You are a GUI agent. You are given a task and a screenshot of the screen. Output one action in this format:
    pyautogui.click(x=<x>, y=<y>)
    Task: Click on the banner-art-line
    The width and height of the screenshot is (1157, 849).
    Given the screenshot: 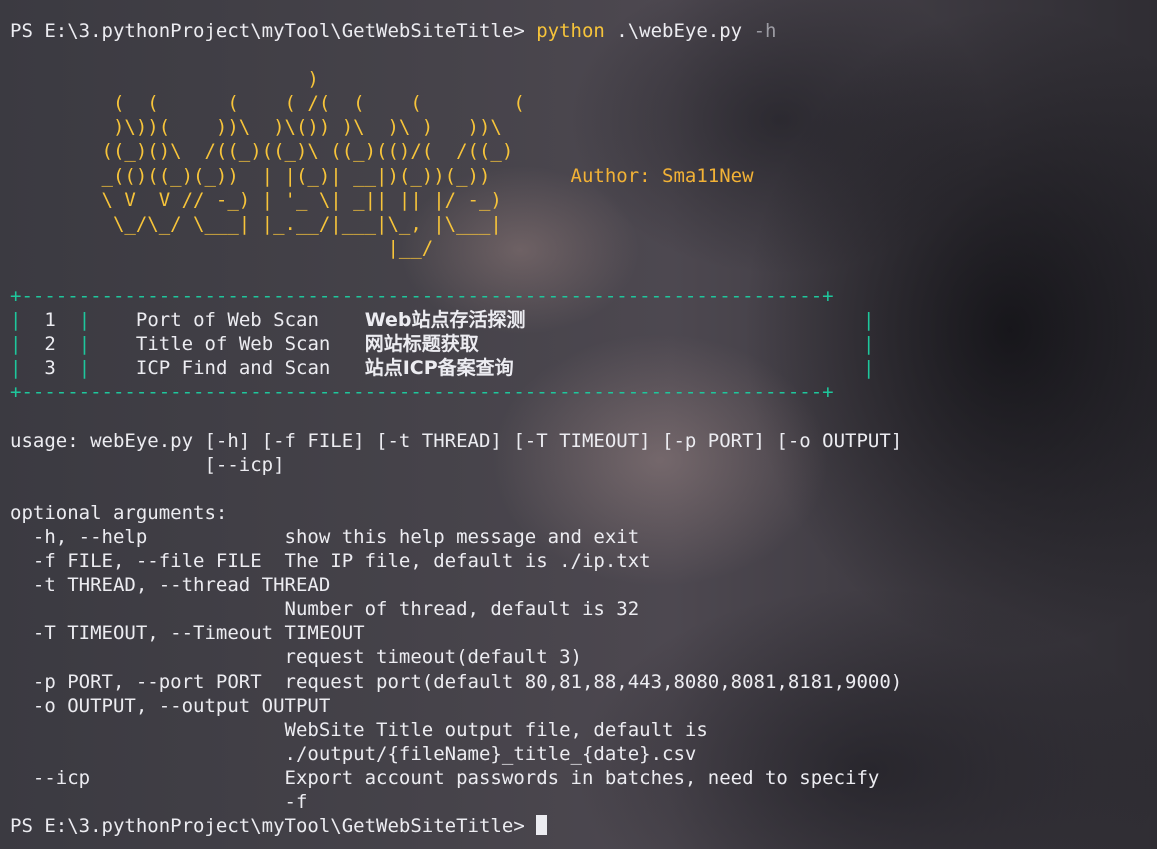 What is the action you would take?
    pyautogui.click(x=580, y=55)
    